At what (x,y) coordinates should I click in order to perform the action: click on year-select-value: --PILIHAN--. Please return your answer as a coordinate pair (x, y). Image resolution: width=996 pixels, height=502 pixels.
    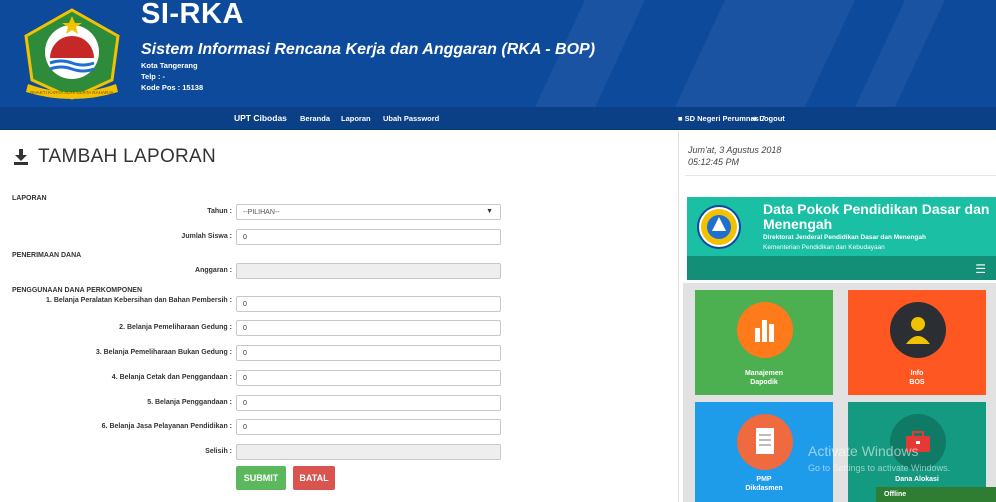
    Looking at the image, I should click on (261, 212).